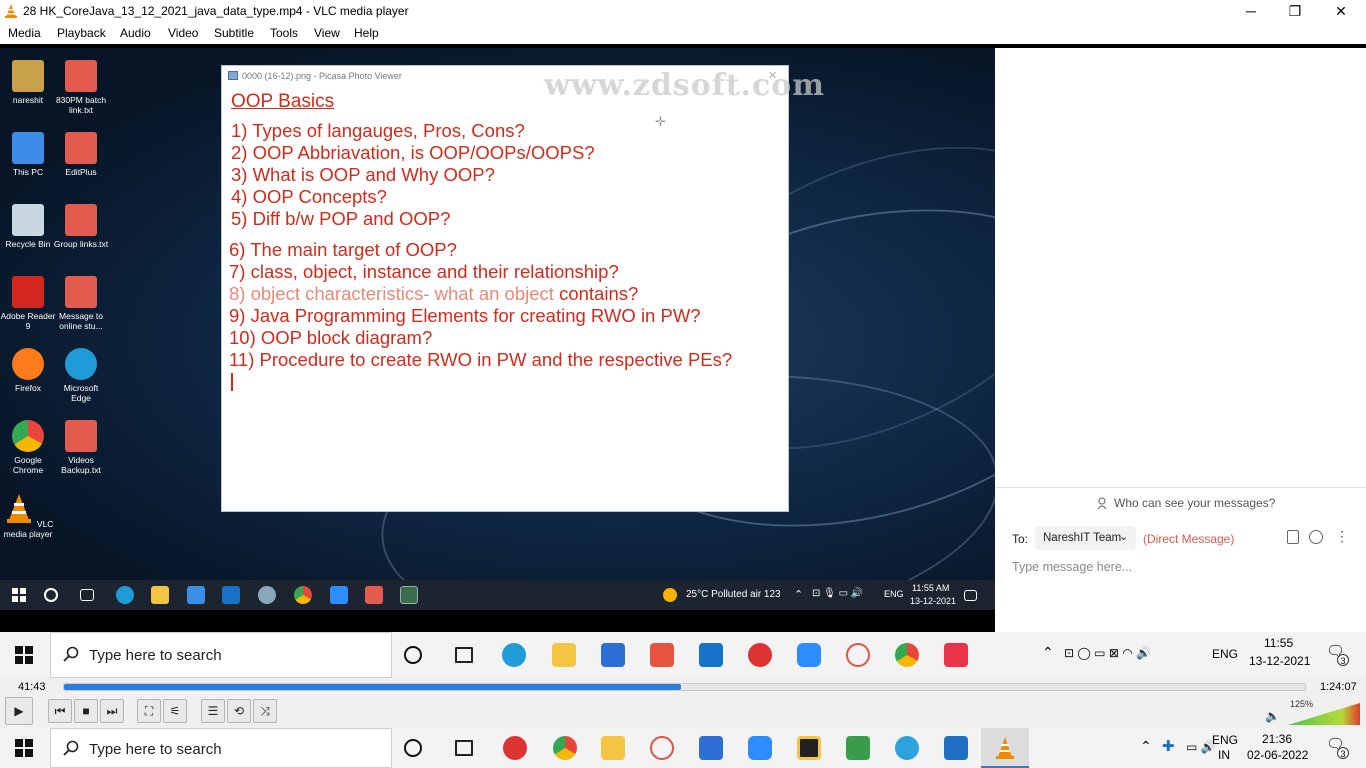 This screenshot has width=1366, height=768. I want to click on desktop-icon-edge: Microsoft Edge, so click(81, 375).